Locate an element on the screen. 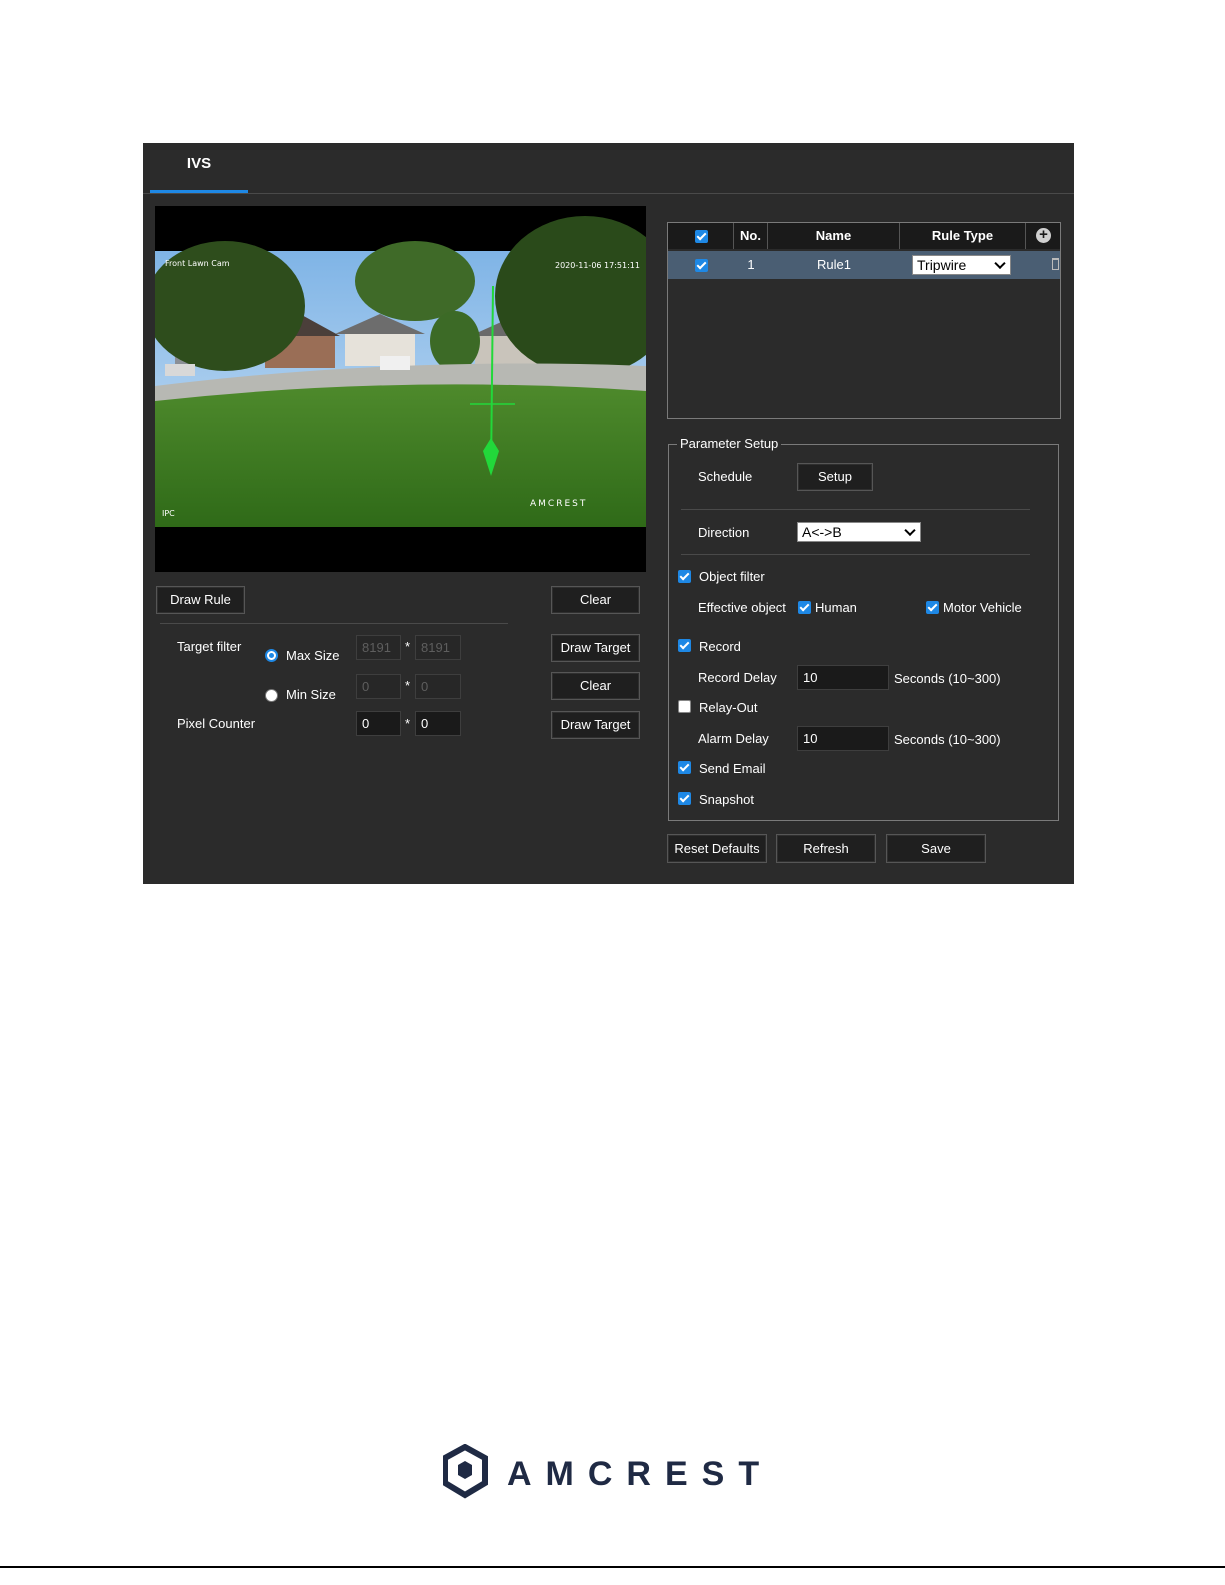 The width and height of the screenshot is (1225, 1585). refresh-button: Refresh is located at coordinates (826, 848).